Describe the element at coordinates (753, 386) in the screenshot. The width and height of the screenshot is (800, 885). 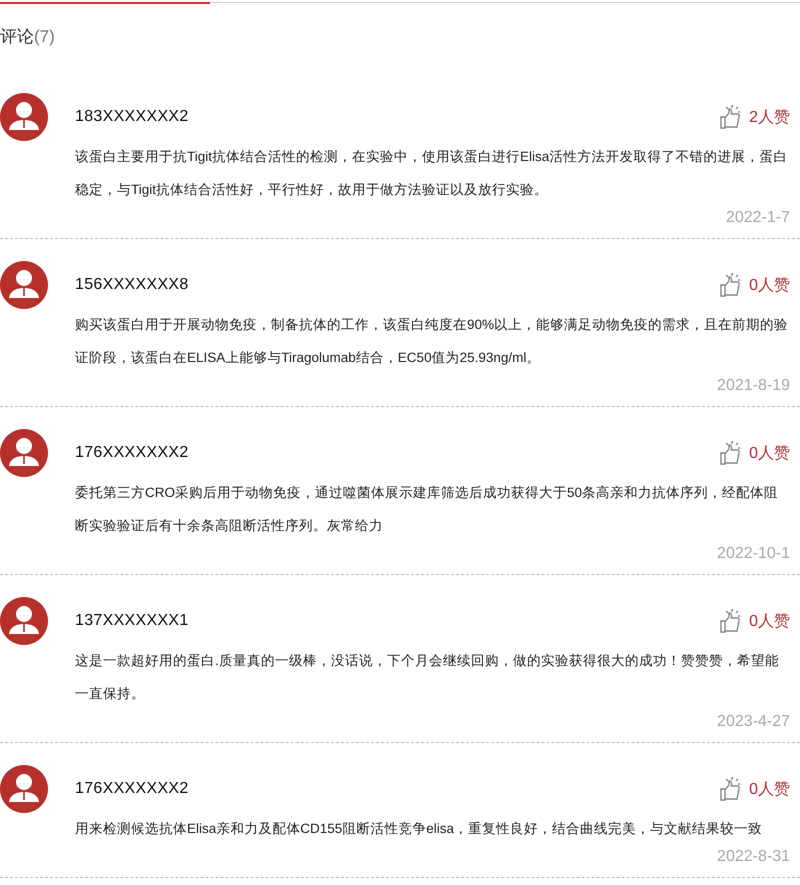
I see `comment-date: 2021-8-19` at that location.